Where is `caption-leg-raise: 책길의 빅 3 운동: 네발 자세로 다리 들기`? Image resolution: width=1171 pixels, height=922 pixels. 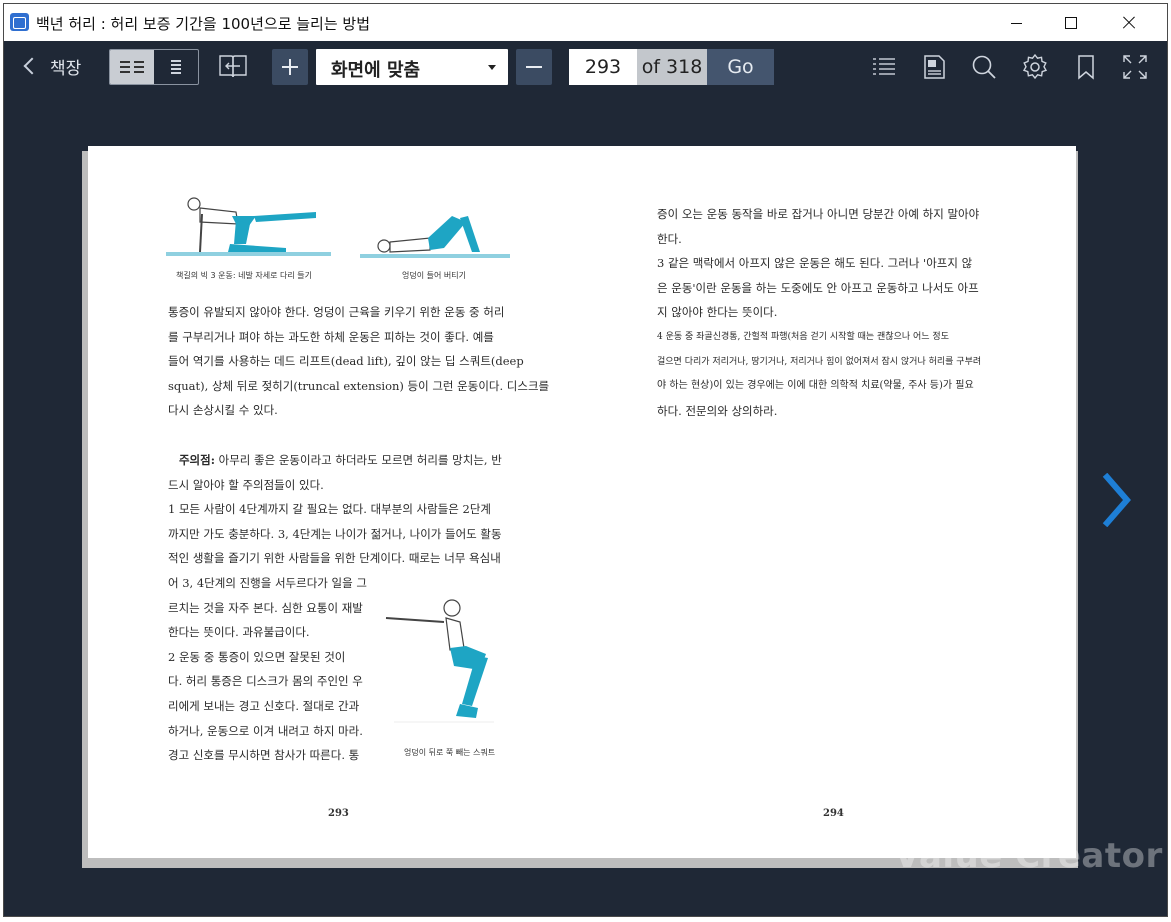 caption-leg-raise: 책길의 빅 3 운동: 네발 자세로 다리 들기 is located at coordinates (244, 275).